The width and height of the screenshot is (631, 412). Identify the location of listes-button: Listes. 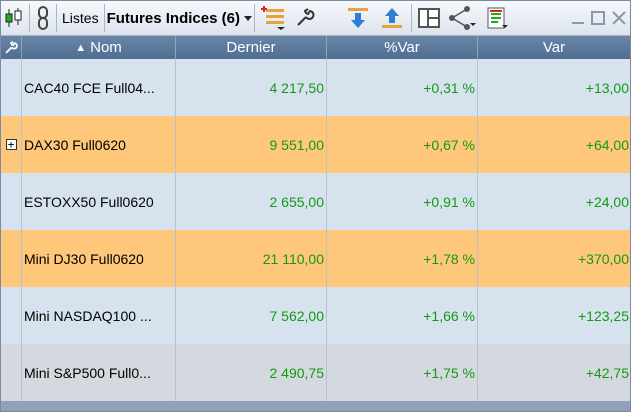
(80, 18).